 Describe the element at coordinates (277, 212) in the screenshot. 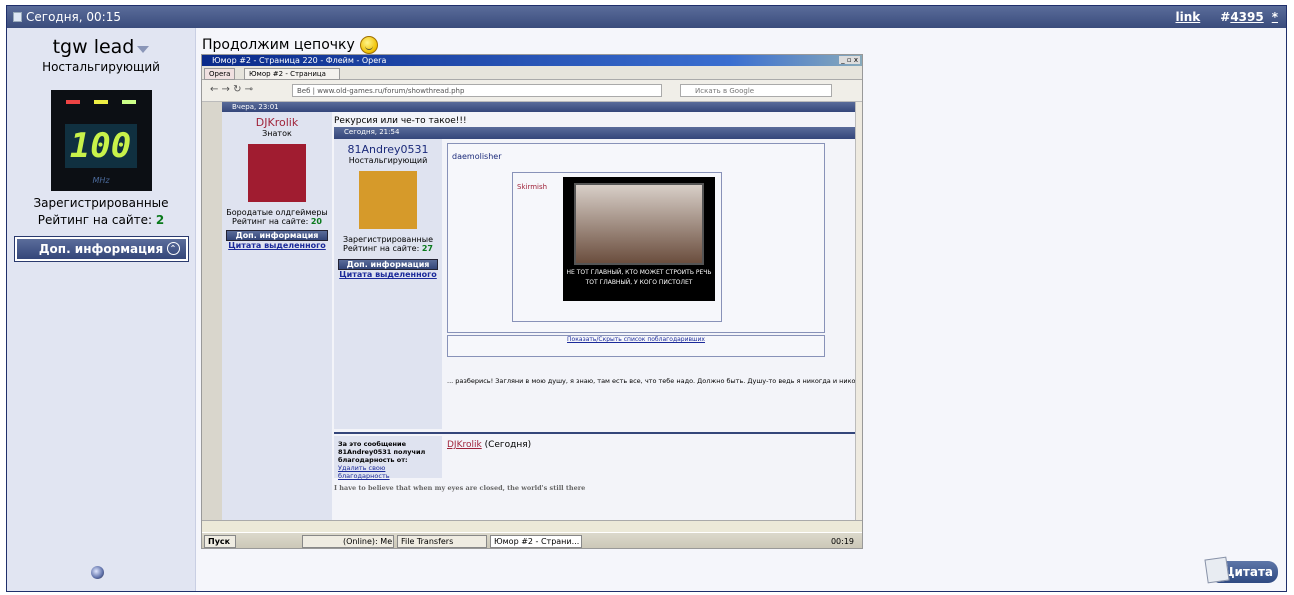

I see `nested-group: Бородатые олдгеймеры` at that location.